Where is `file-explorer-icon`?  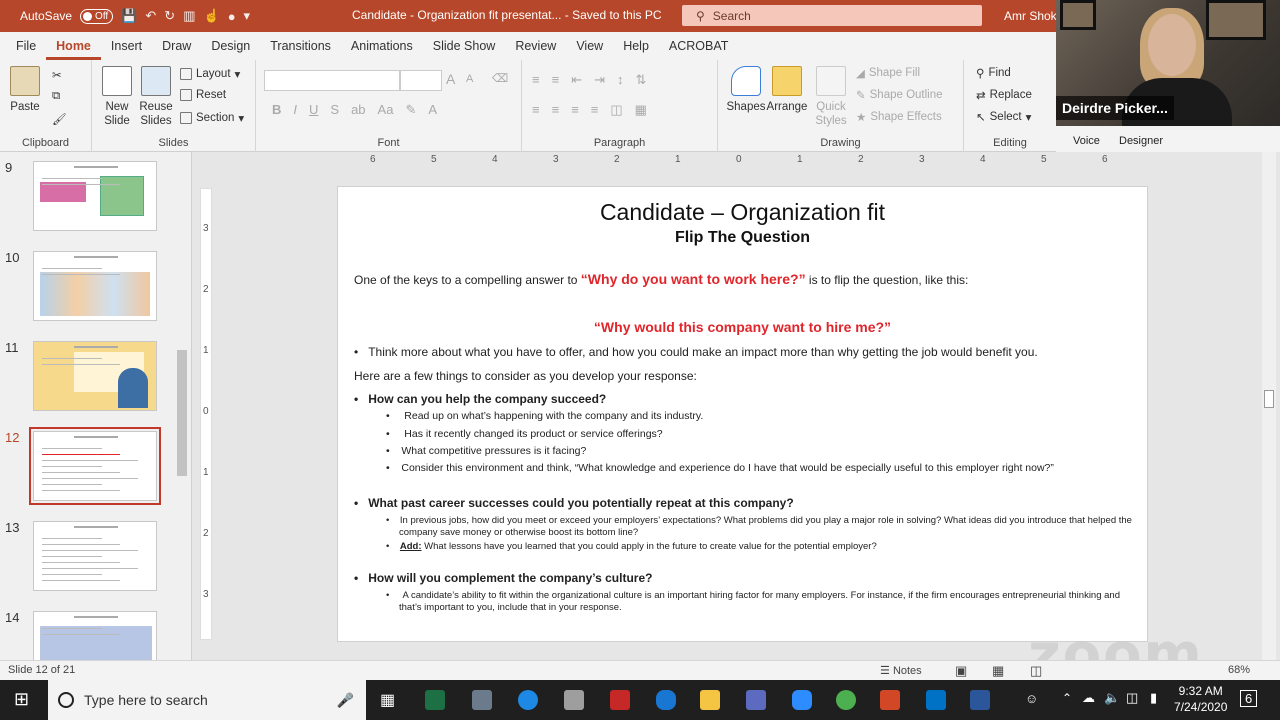 file-explorer-icon is located at coordinates (710, 700).